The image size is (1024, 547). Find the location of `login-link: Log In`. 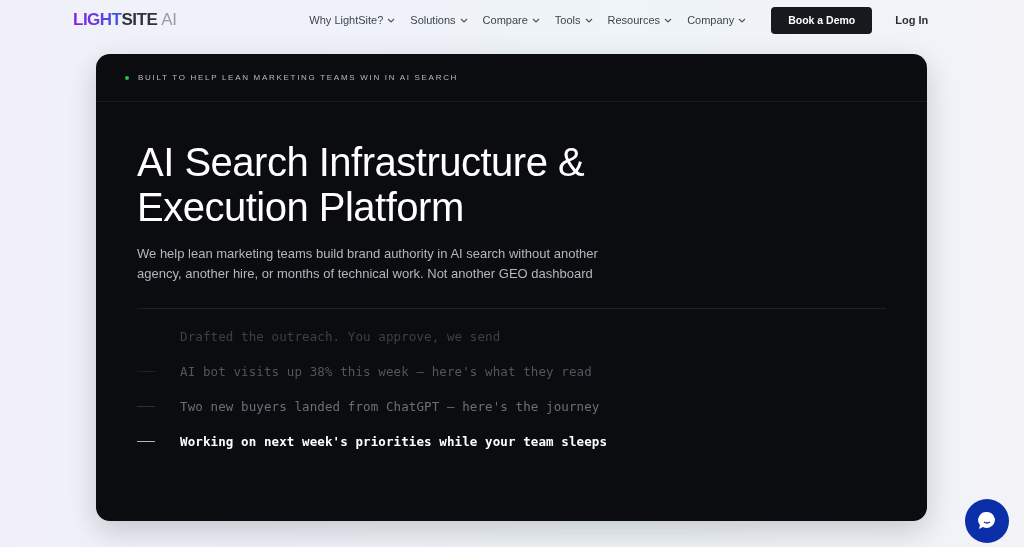

login-link: Log In is located at coordinates (912, 20).